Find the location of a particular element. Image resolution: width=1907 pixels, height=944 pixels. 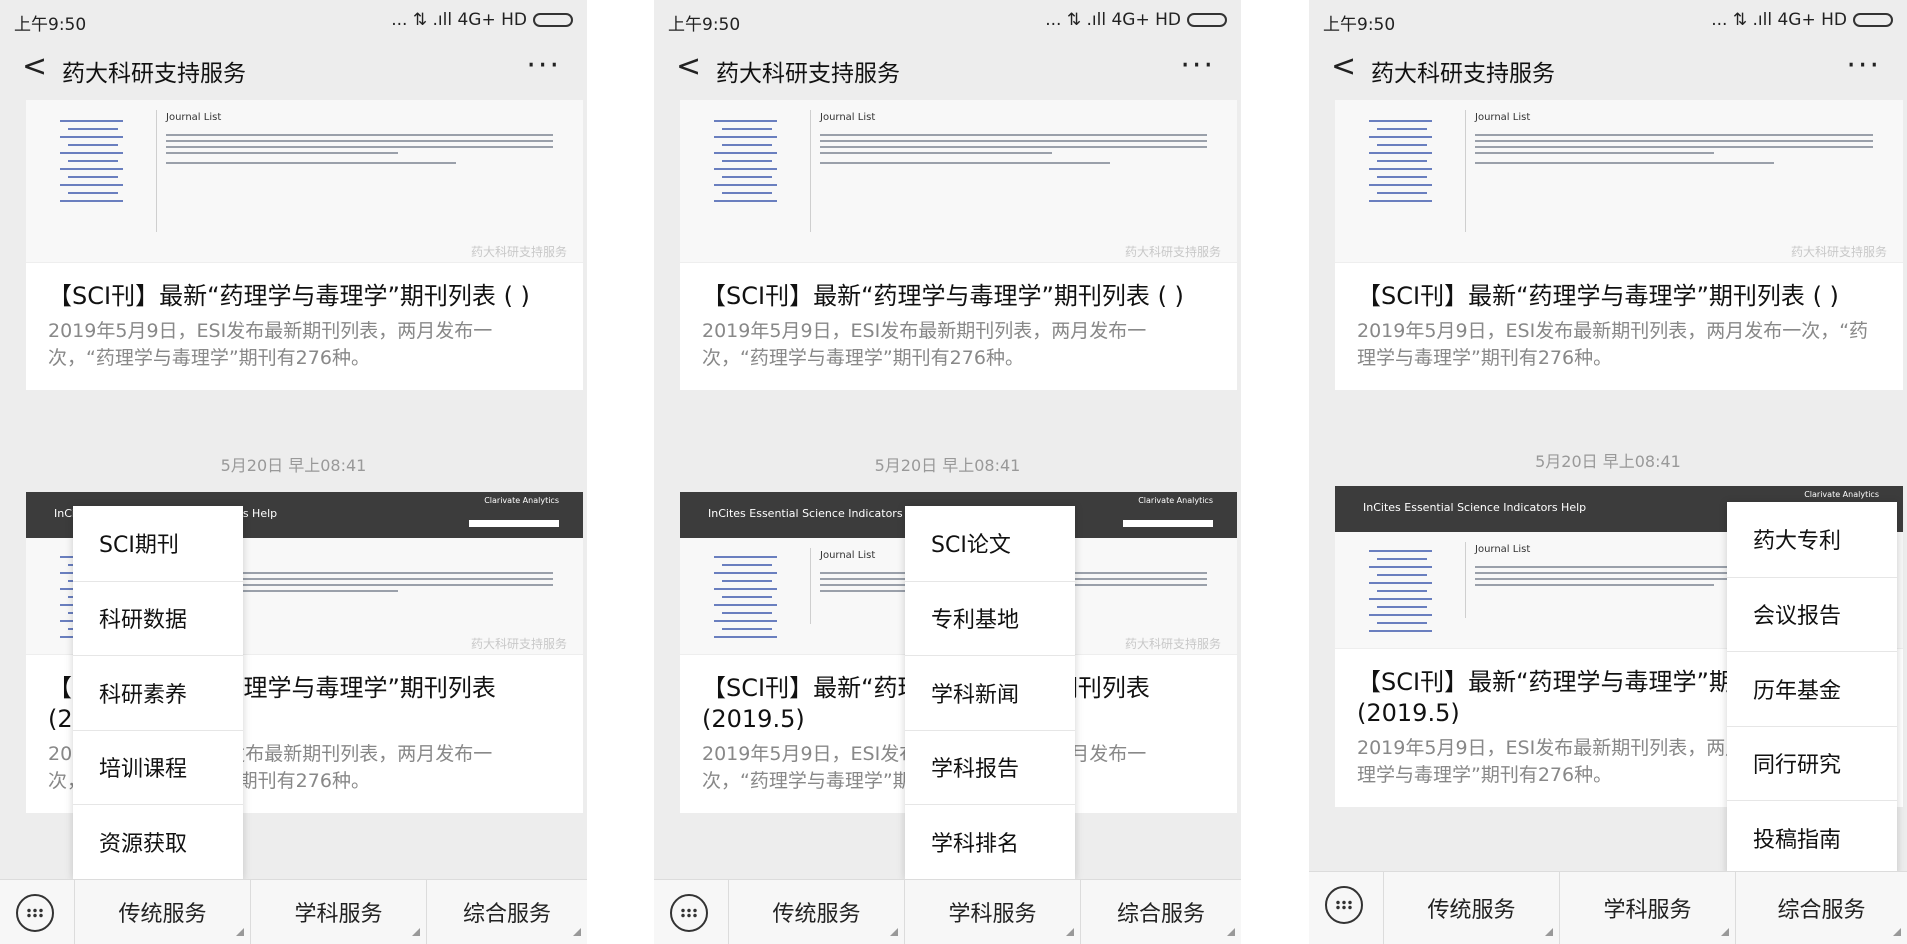

submenu-discipline: SCI论文 专利基地 学科新闻 学科报告 学科排名 is located at coordinates (990, 692).